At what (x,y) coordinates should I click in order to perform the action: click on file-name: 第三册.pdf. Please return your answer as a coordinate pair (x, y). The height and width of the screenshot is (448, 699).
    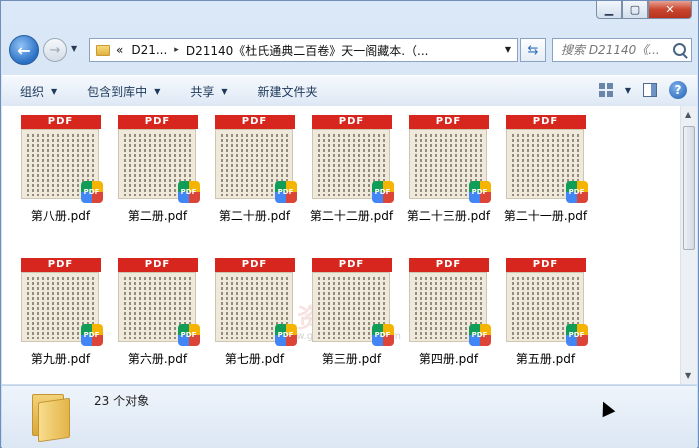
    Looking at the image, I should click on (351, 359).